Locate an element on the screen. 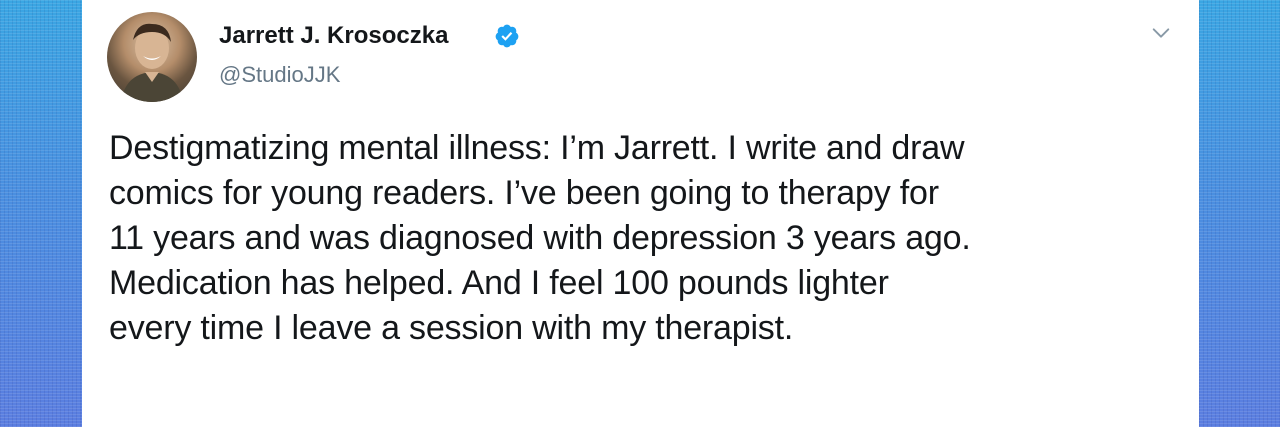 Image resolution: width=1280 pixels, height=427 pixels. avatar-photo is located at coordinates (152, 62).